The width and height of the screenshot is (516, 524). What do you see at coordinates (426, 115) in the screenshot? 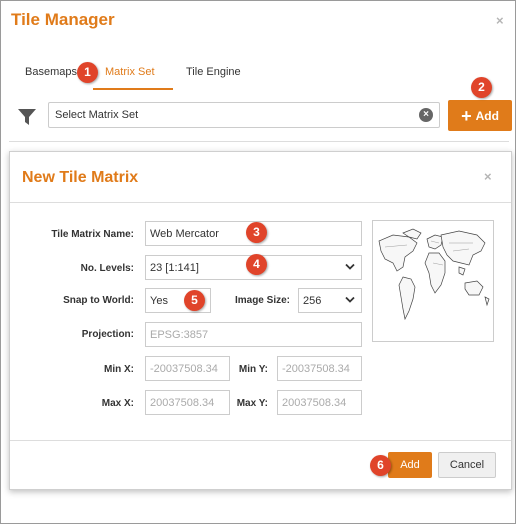
I see `clear-icon: ×` at bounding box center [426, 115].